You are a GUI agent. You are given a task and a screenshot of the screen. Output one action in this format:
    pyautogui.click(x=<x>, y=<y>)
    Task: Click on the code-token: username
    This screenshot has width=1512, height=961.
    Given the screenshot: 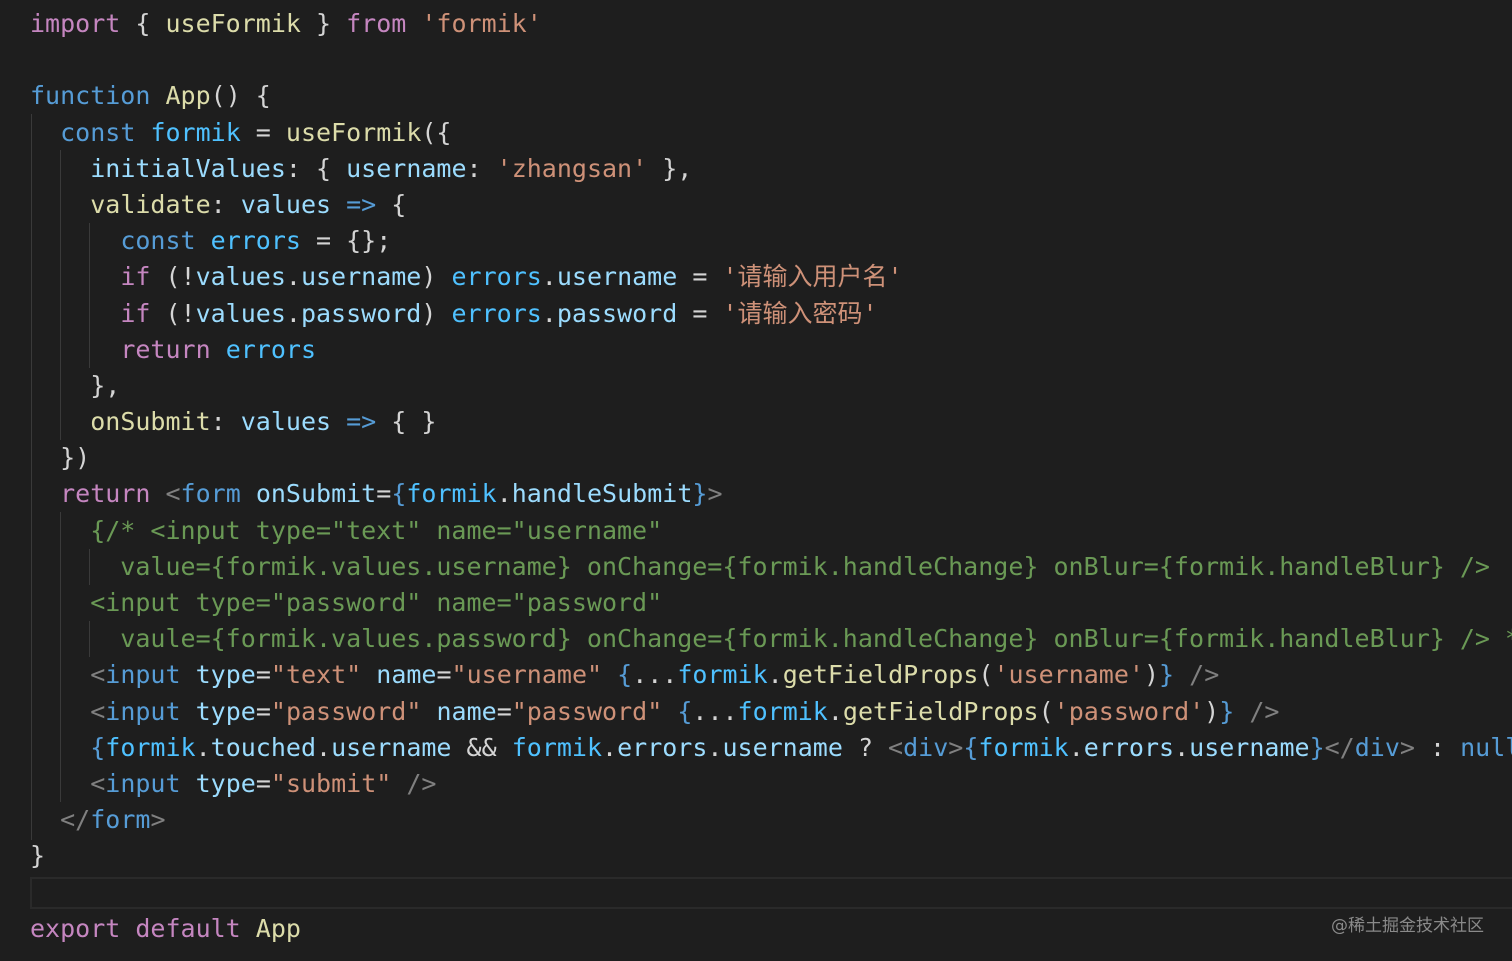 What is the action you would take?
    pyautogui.click(x=391, y=747)
    